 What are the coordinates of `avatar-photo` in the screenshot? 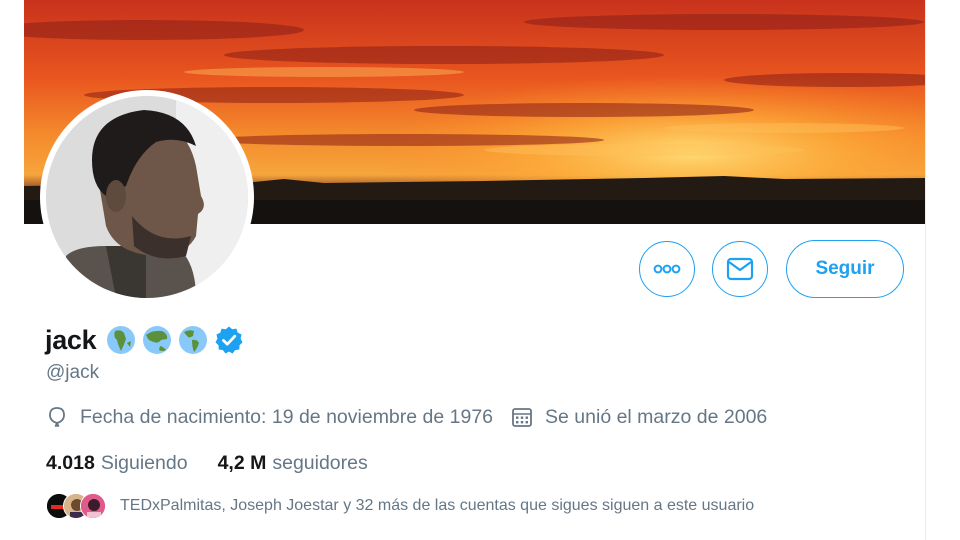 It's located at (147, 197).